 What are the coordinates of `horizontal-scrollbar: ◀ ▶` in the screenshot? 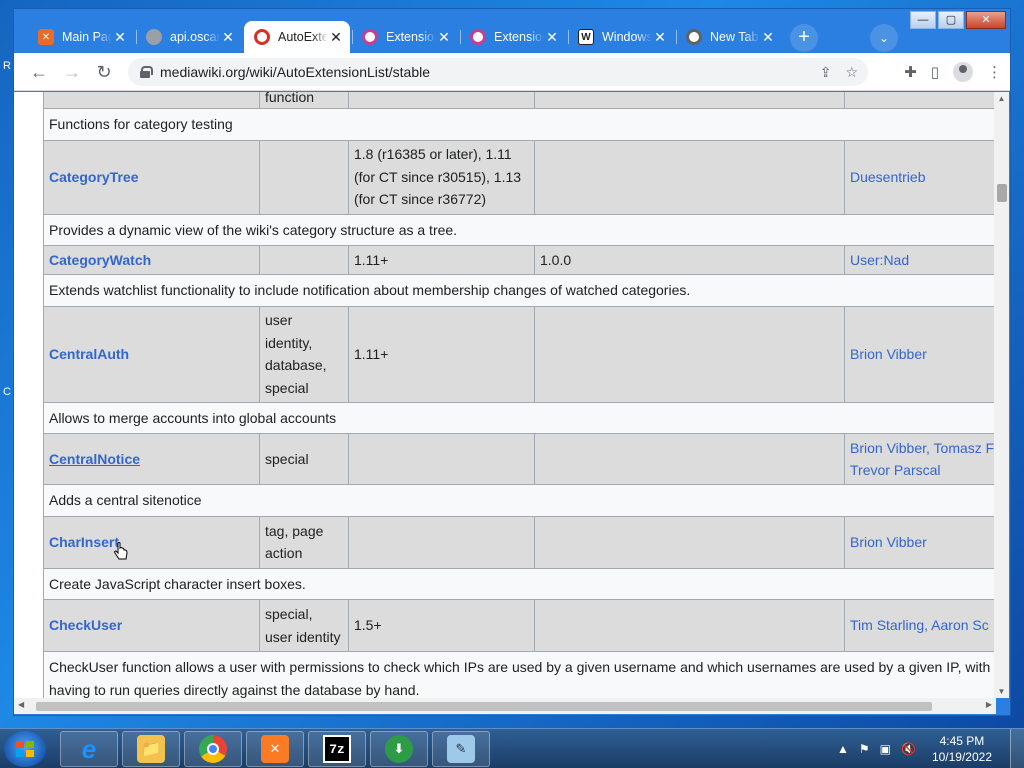 It's located at (505, 706).